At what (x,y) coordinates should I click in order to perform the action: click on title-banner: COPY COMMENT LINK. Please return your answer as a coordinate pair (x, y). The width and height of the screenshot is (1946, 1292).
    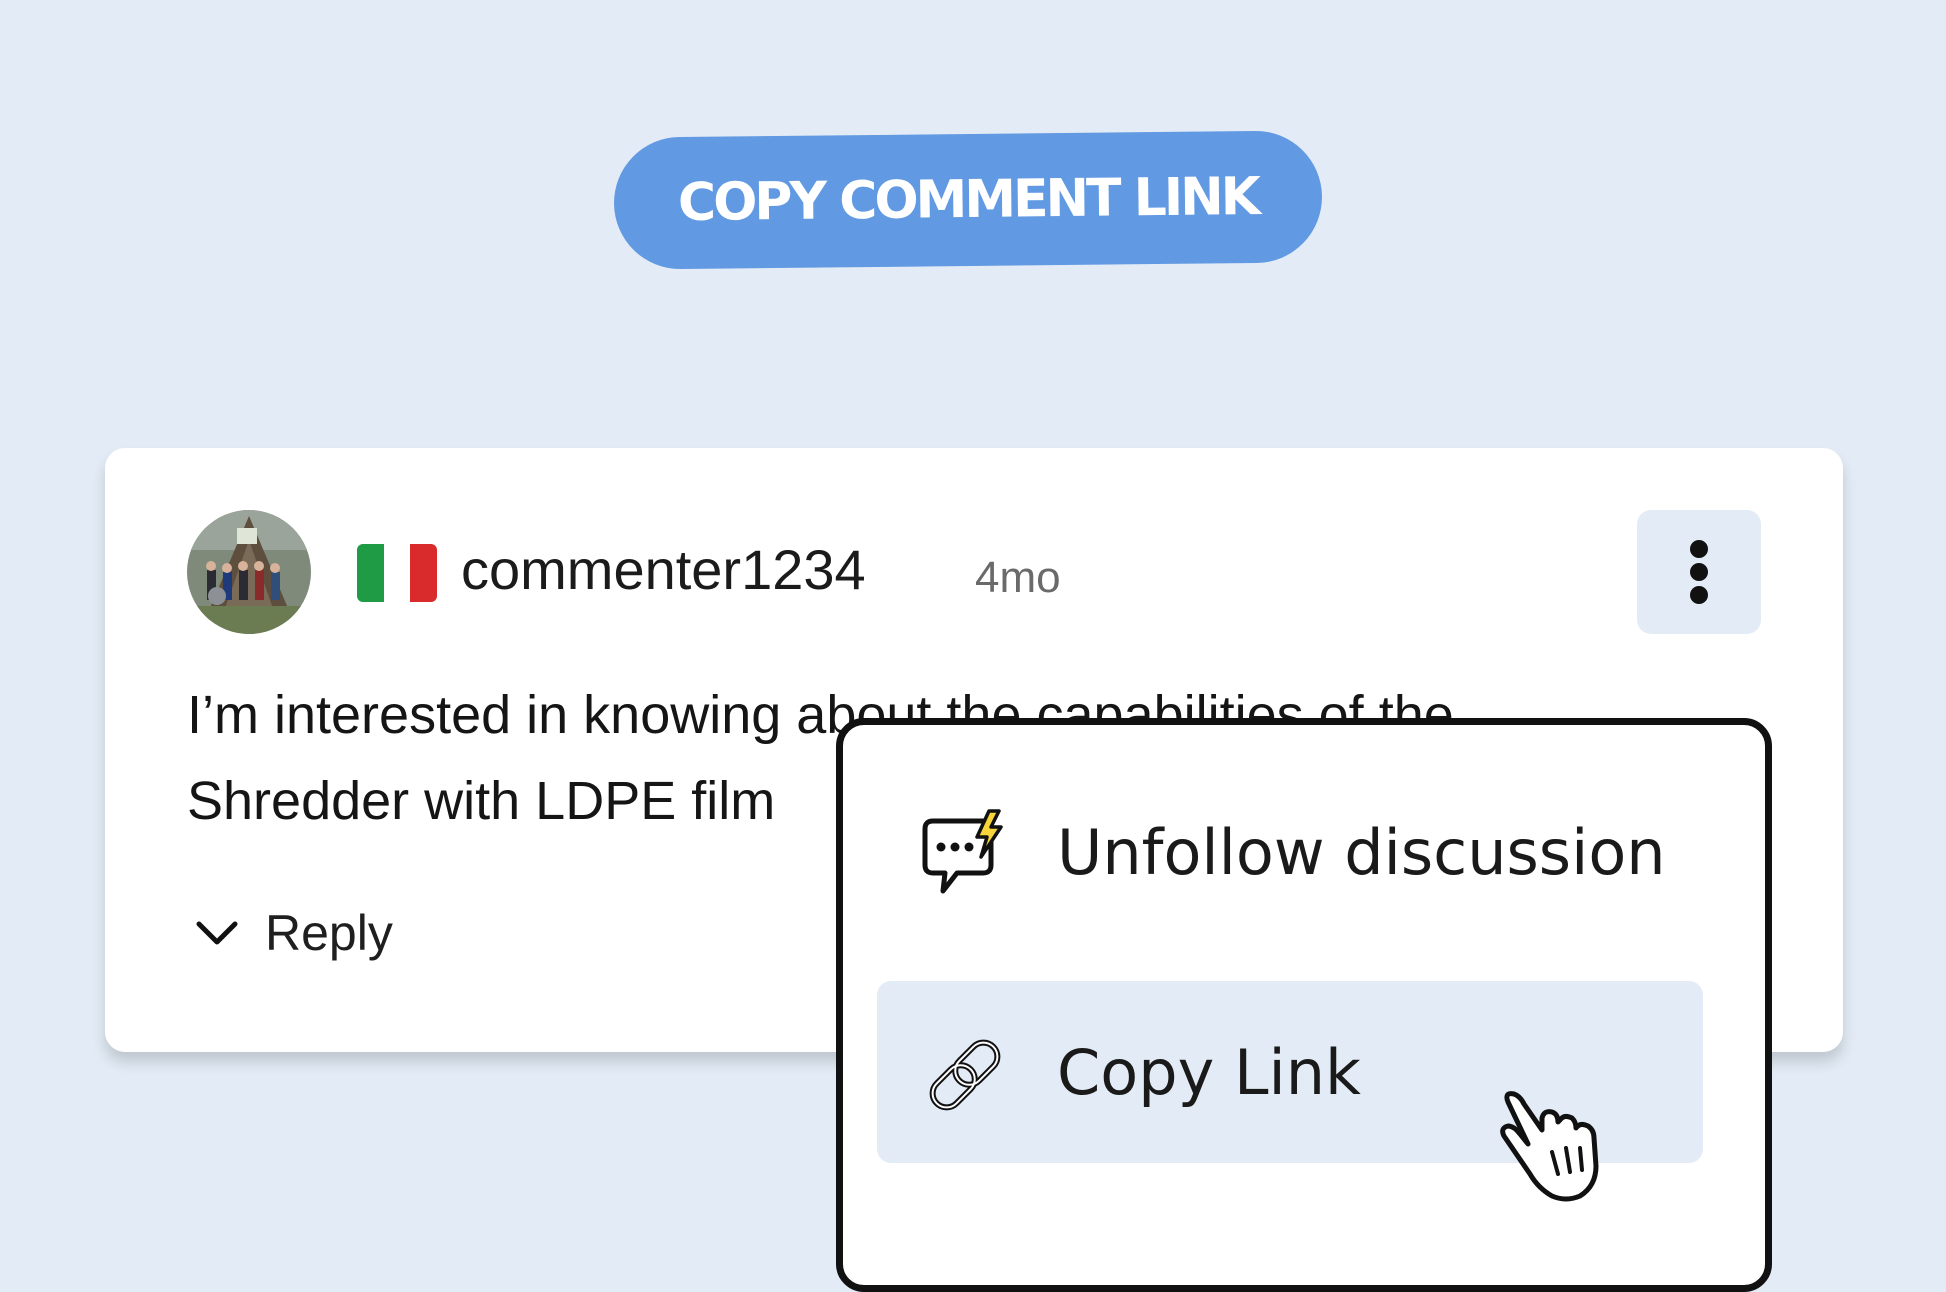
    Looking at the image, I should click on (968, 200).